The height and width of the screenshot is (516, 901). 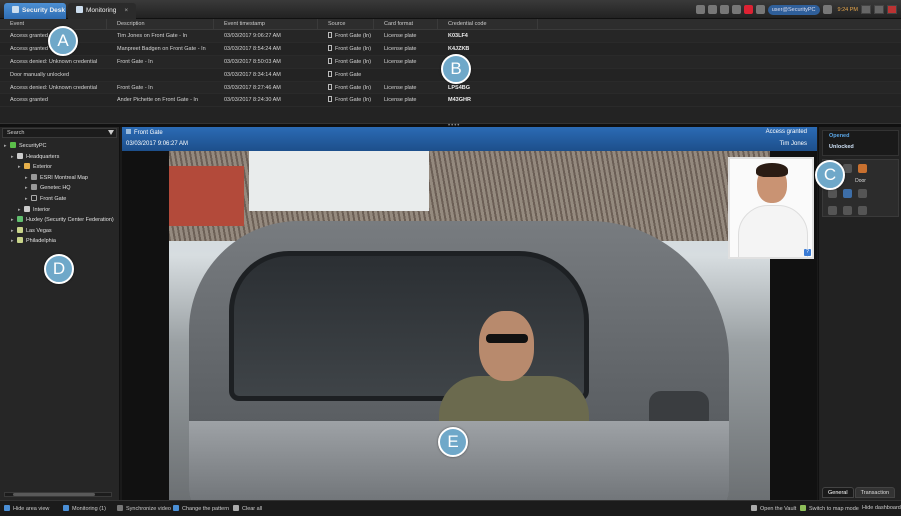 I want to click on table-cell: 03/03/2017 8:27:46 AM, so click(x=252, y=87).